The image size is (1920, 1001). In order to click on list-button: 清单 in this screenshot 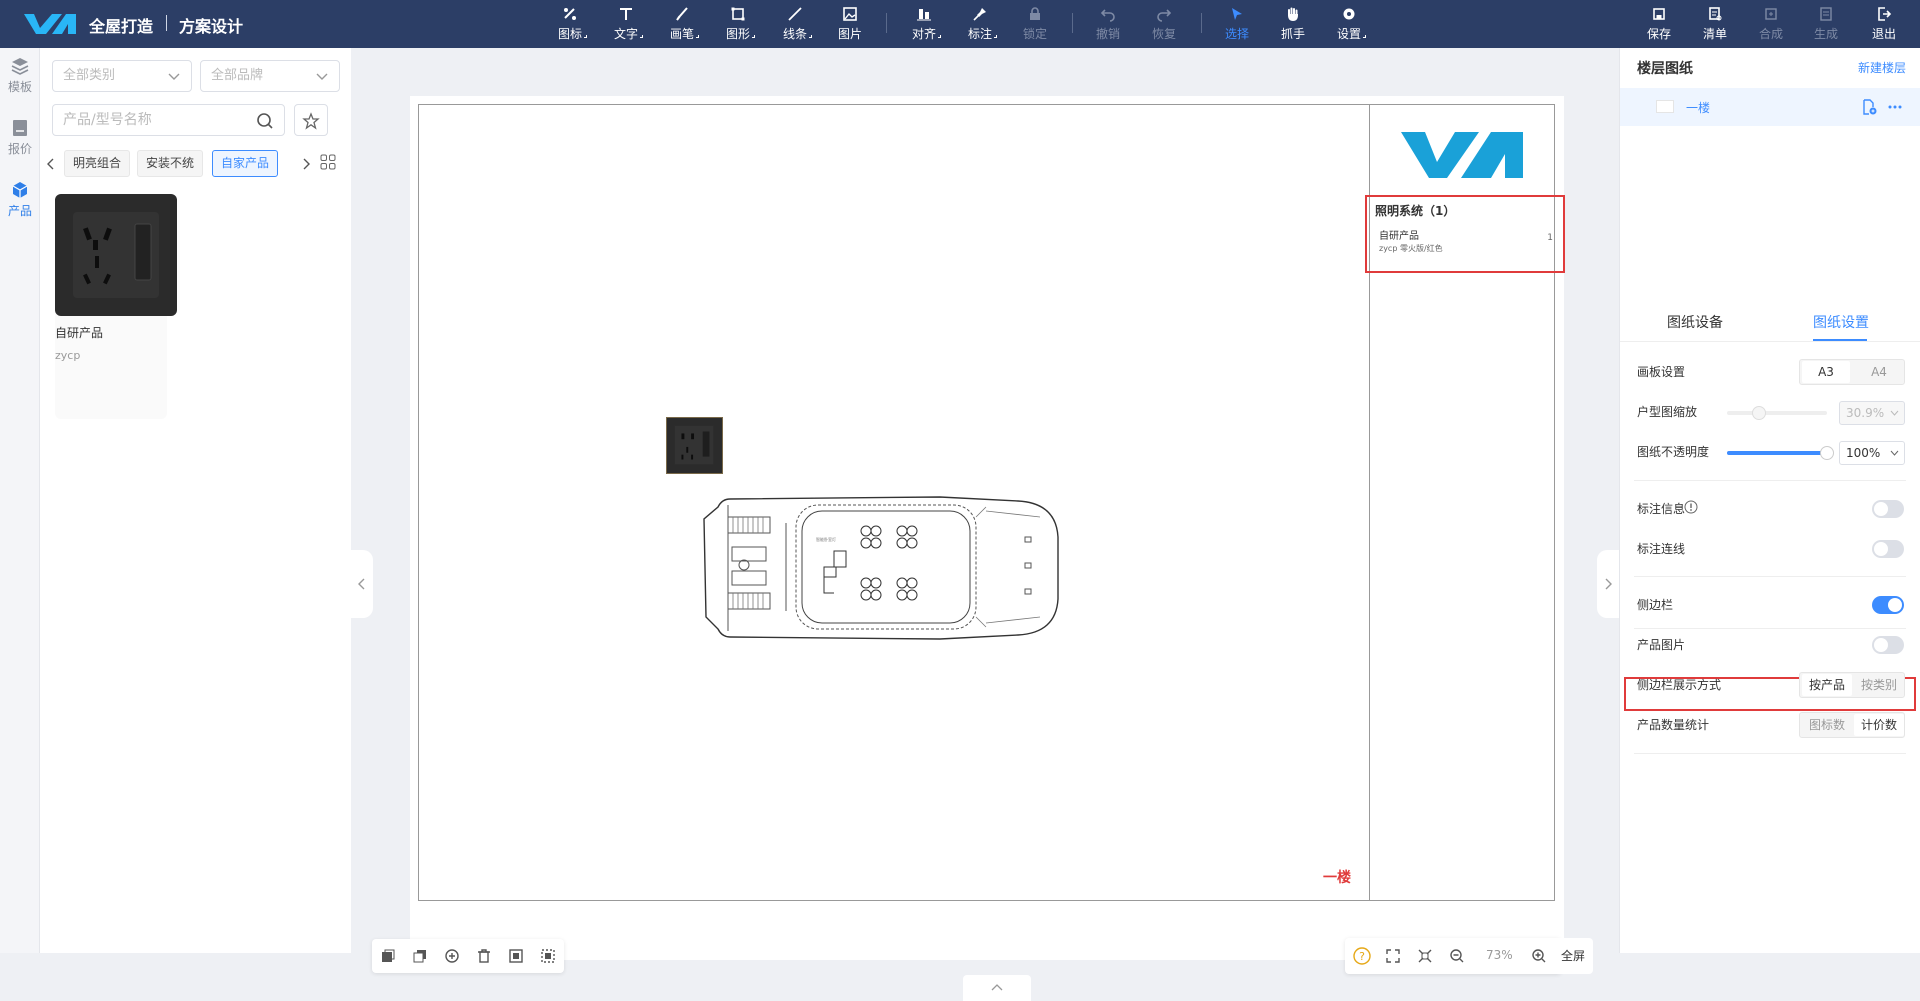, I will do `click(1715, 25)`.